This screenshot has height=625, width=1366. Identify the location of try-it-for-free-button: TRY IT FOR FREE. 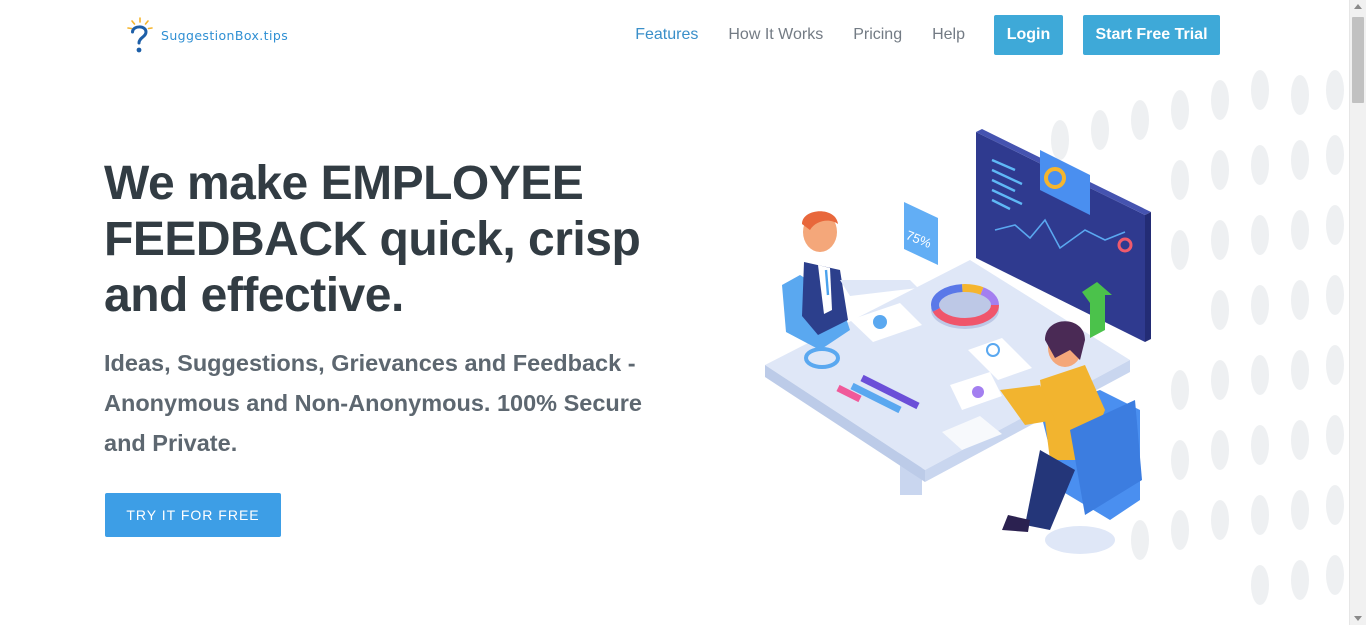
(193, 515).